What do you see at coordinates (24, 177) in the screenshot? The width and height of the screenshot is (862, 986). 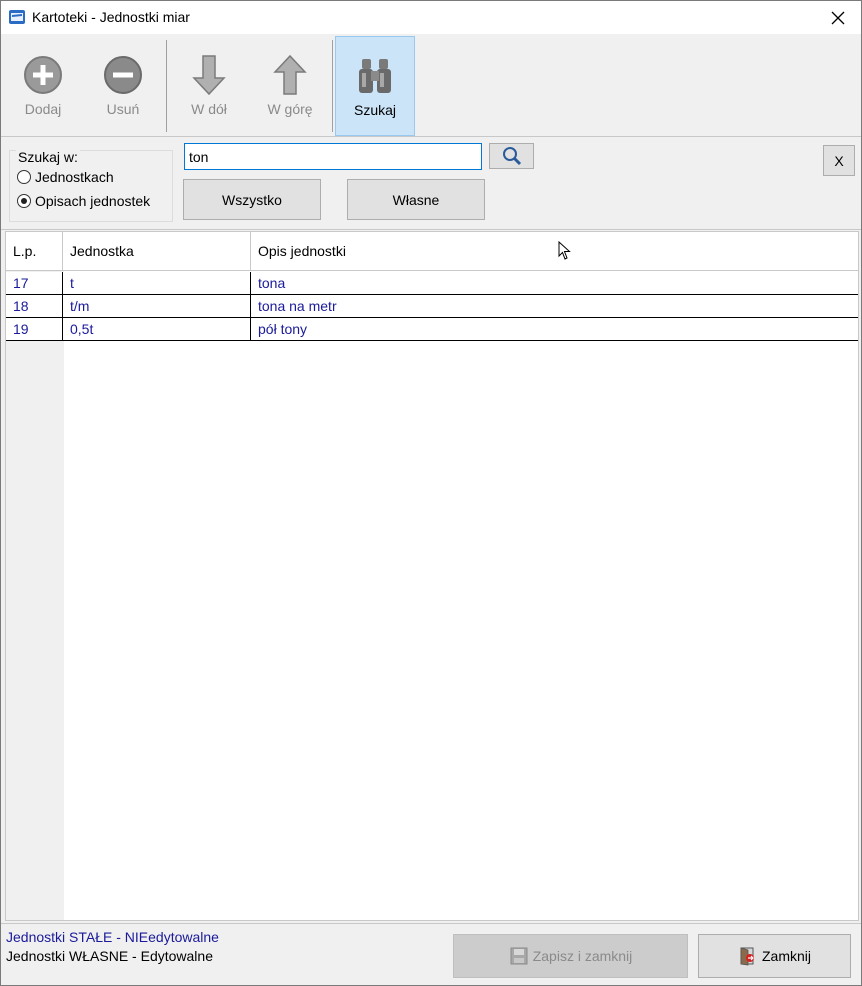 I see `radio-units-indicator` at bounding box center [24, 177].